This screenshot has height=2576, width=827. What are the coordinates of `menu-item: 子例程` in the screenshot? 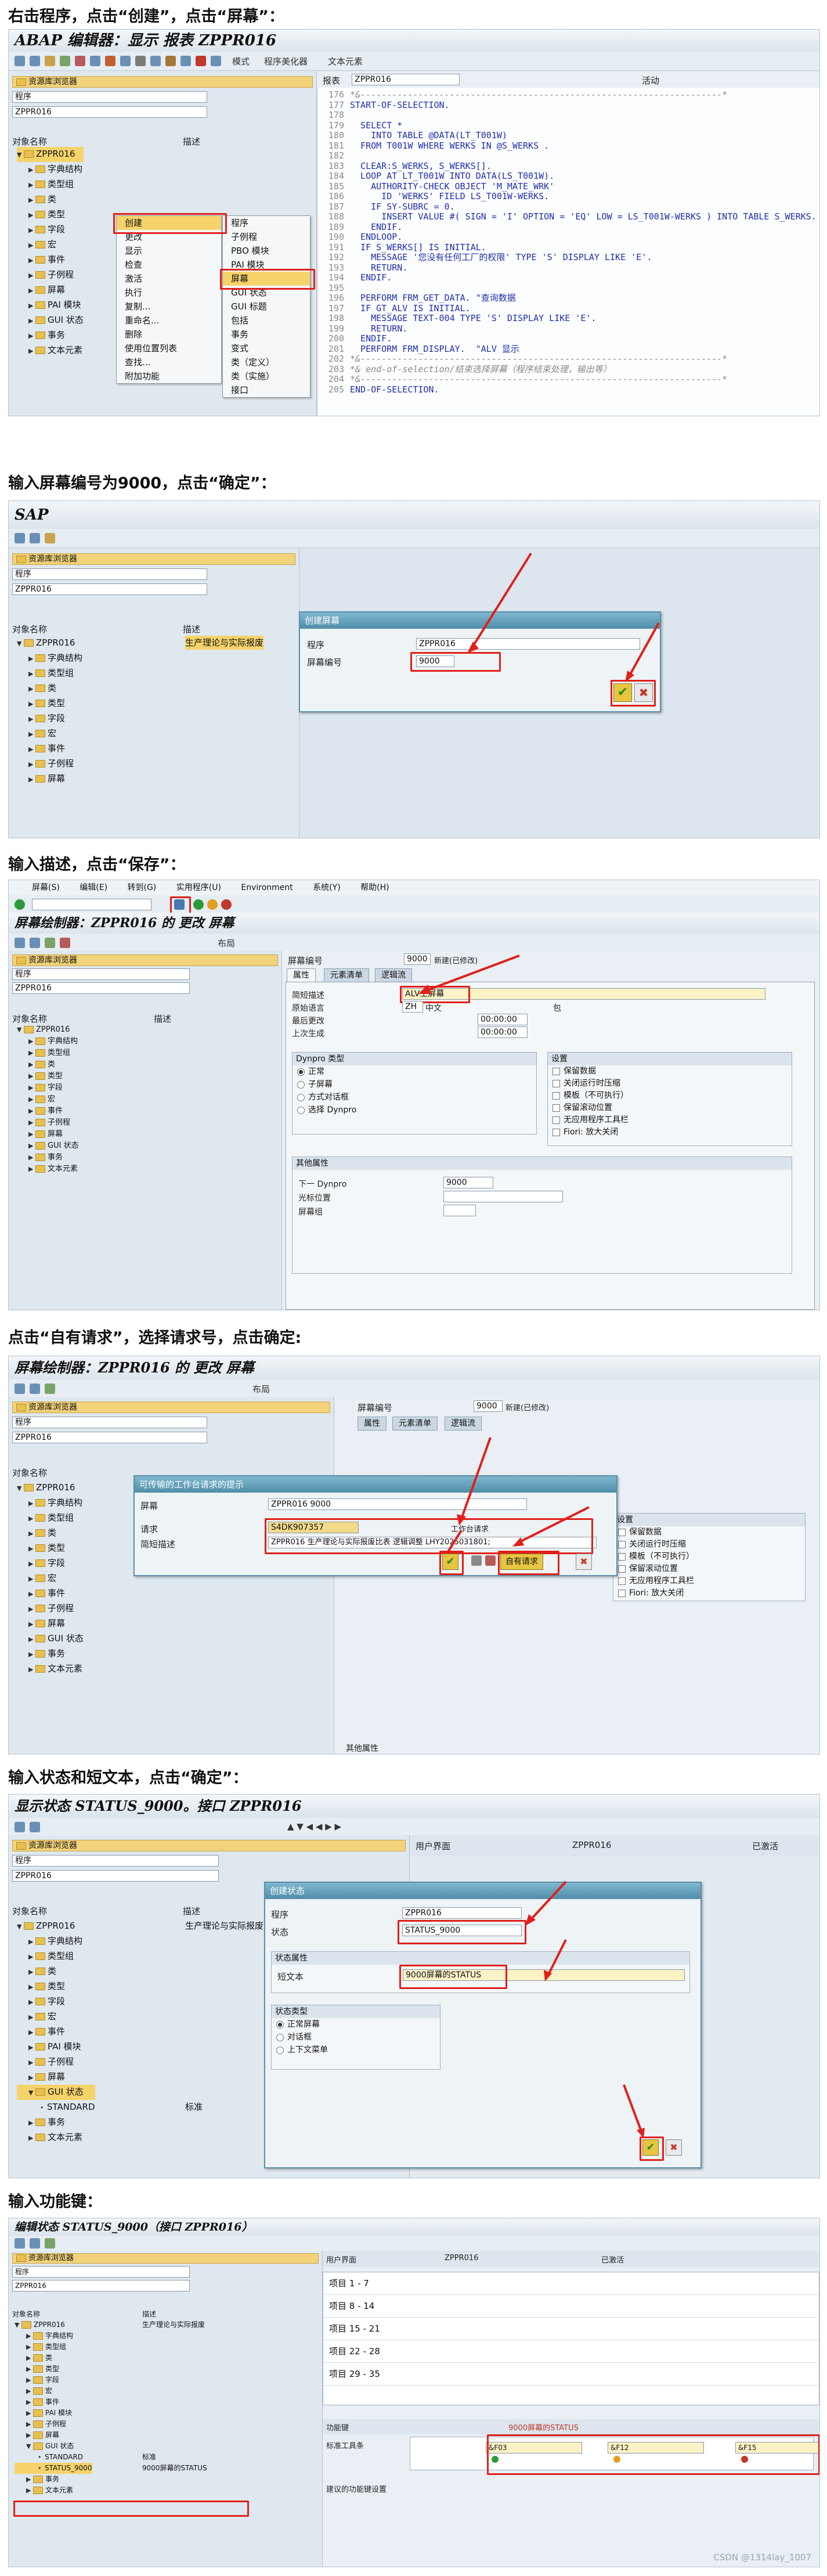 It's located at (266, 237).